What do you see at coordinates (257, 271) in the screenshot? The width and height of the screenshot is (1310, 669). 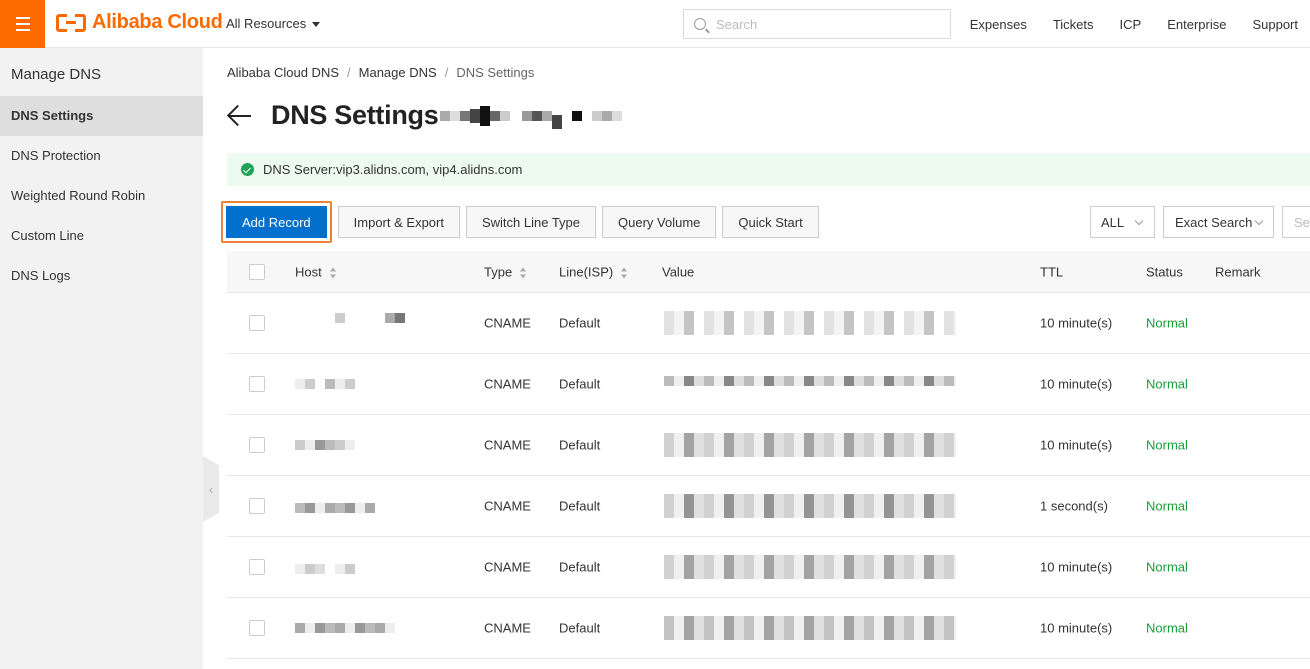 I see `select-all-checkbox` at bounding box center [257, 271].